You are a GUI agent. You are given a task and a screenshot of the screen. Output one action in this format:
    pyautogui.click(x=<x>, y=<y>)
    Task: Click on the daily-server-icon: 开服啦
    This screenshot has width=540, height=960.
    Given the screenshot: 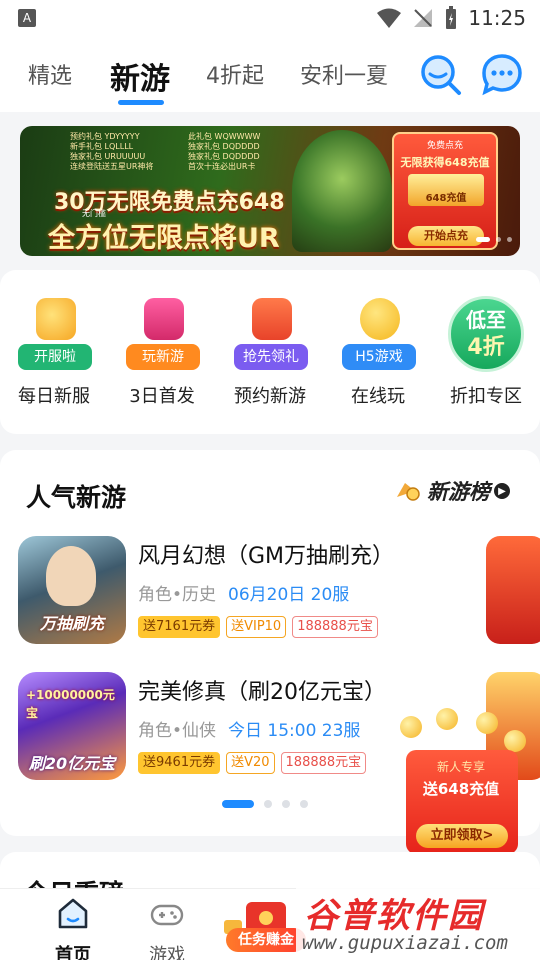 What is the action you would take?
    pyautogui.click(x=55, y=334)
    